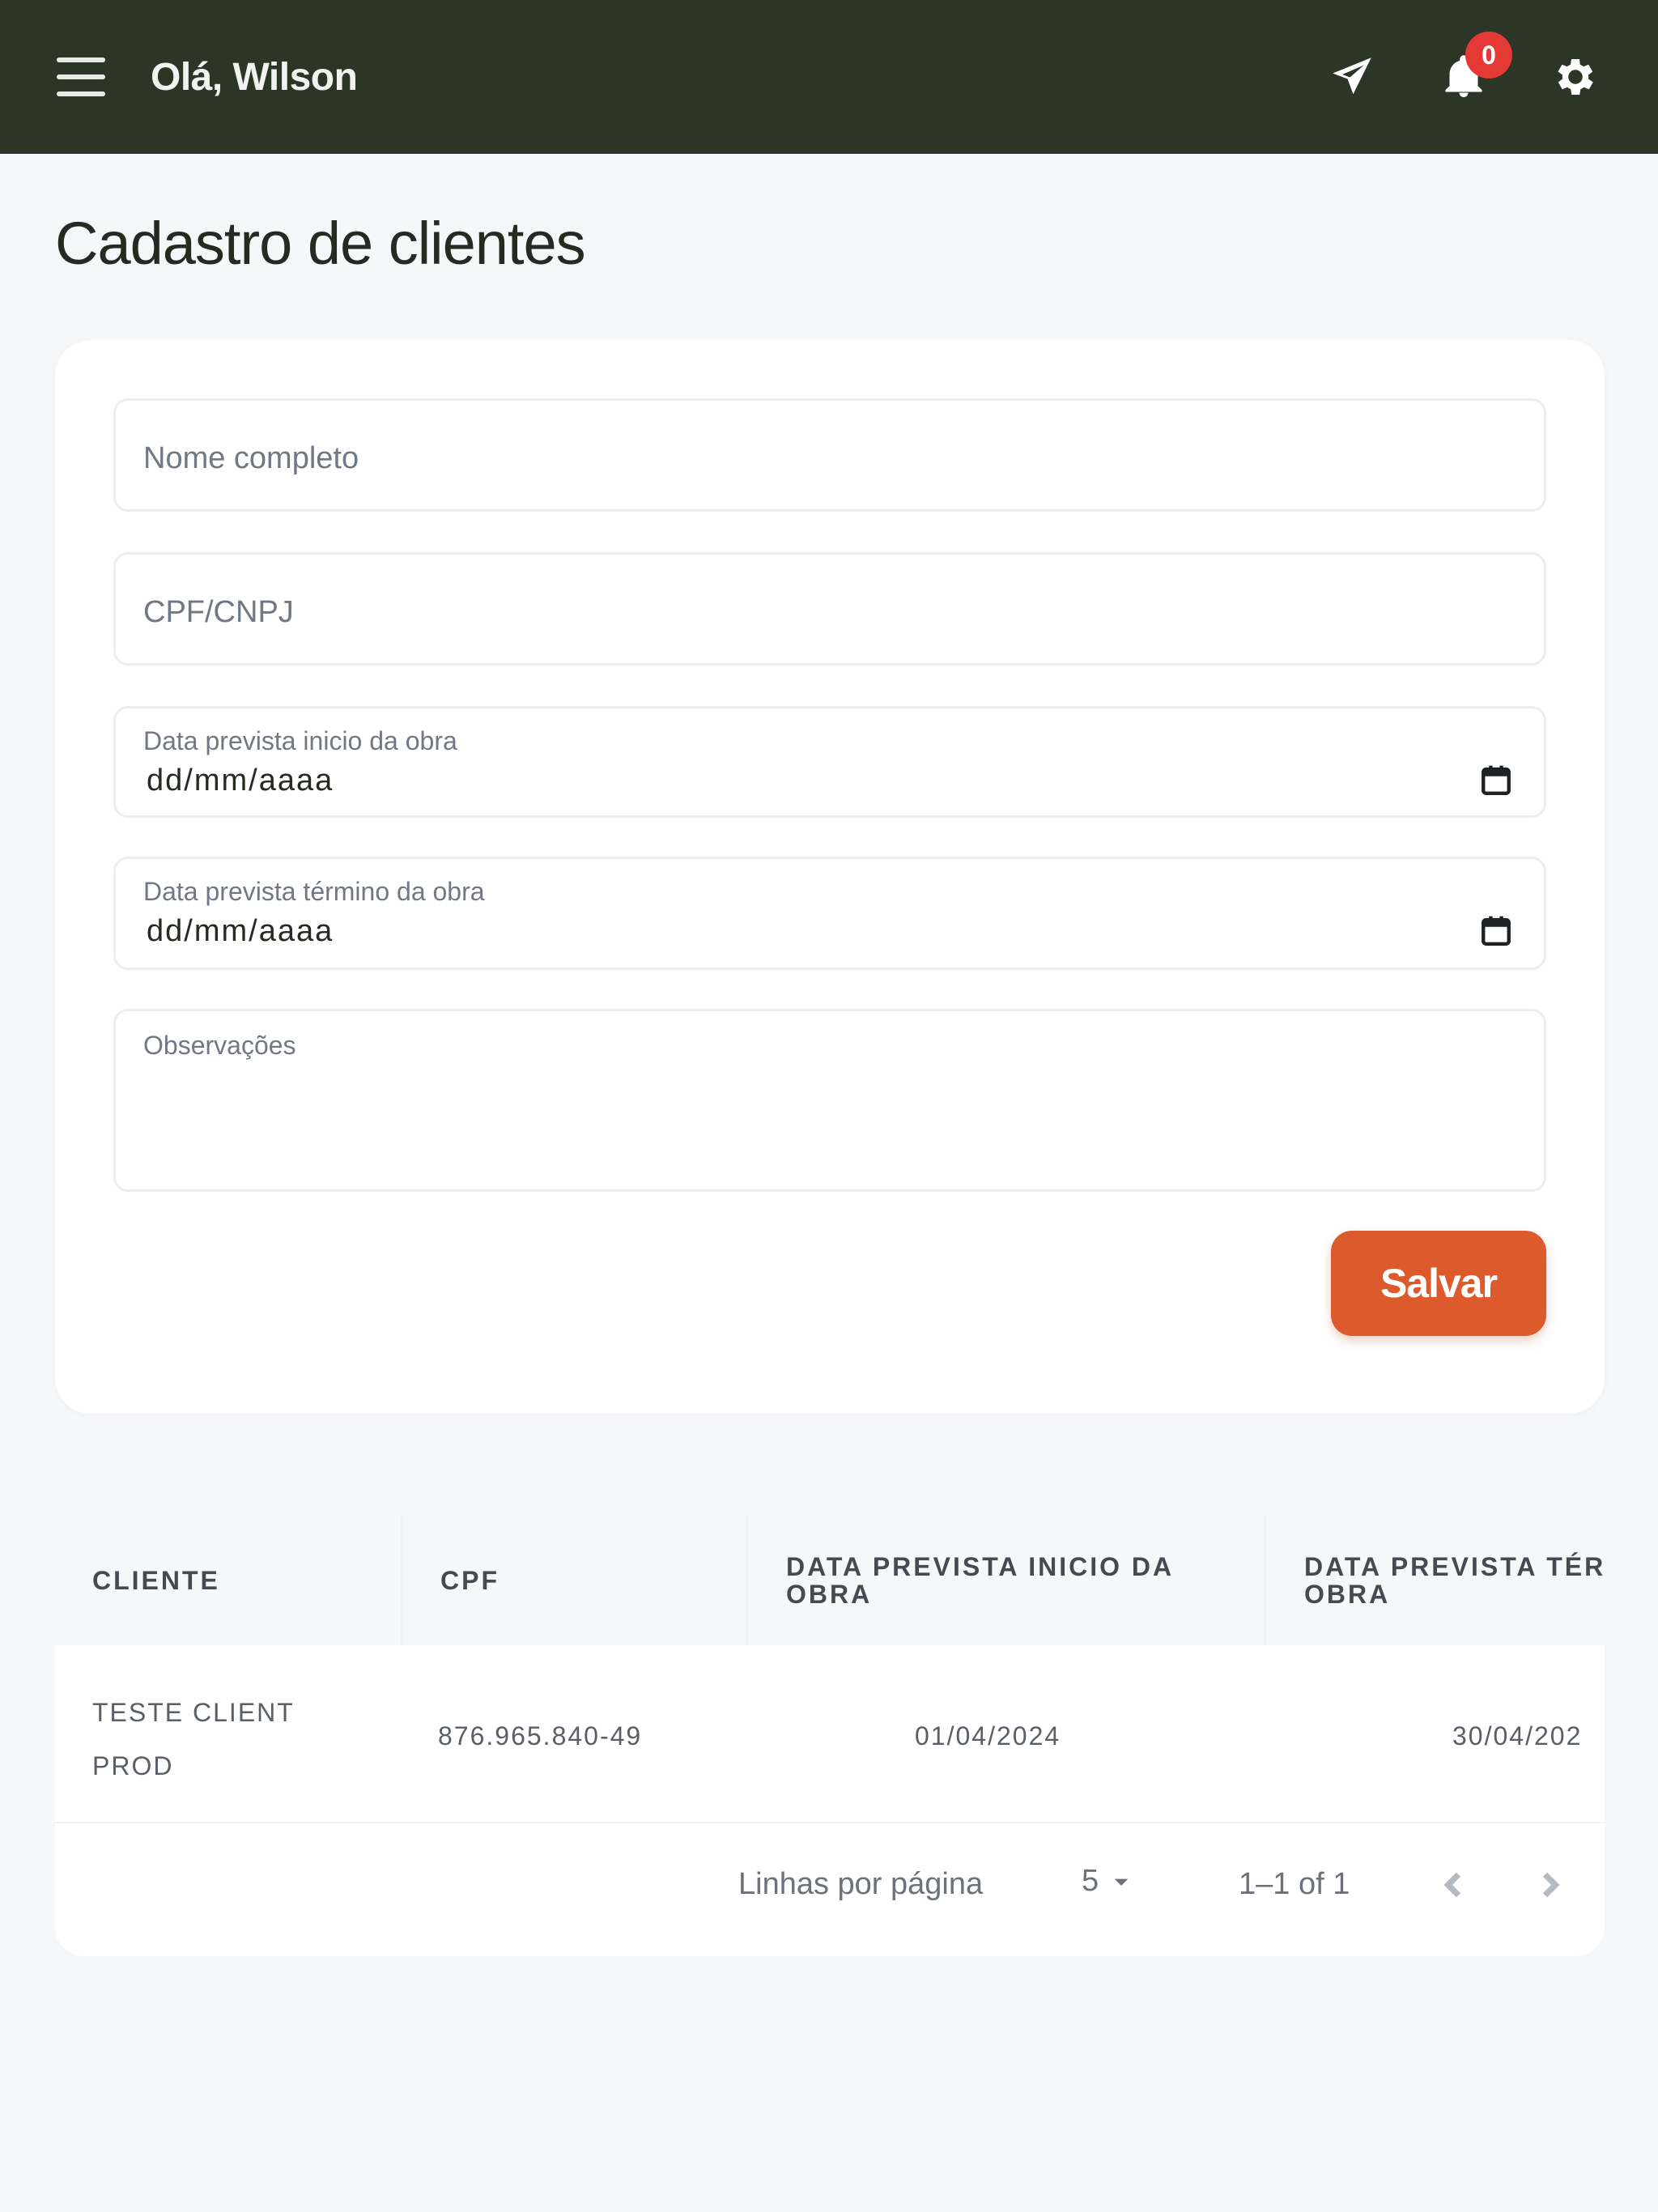 The width and height of the screenshot is (1658, 2212). Describe the element at coordinates (81, 76) in the screenshot. I see `menu-icon` at that location.